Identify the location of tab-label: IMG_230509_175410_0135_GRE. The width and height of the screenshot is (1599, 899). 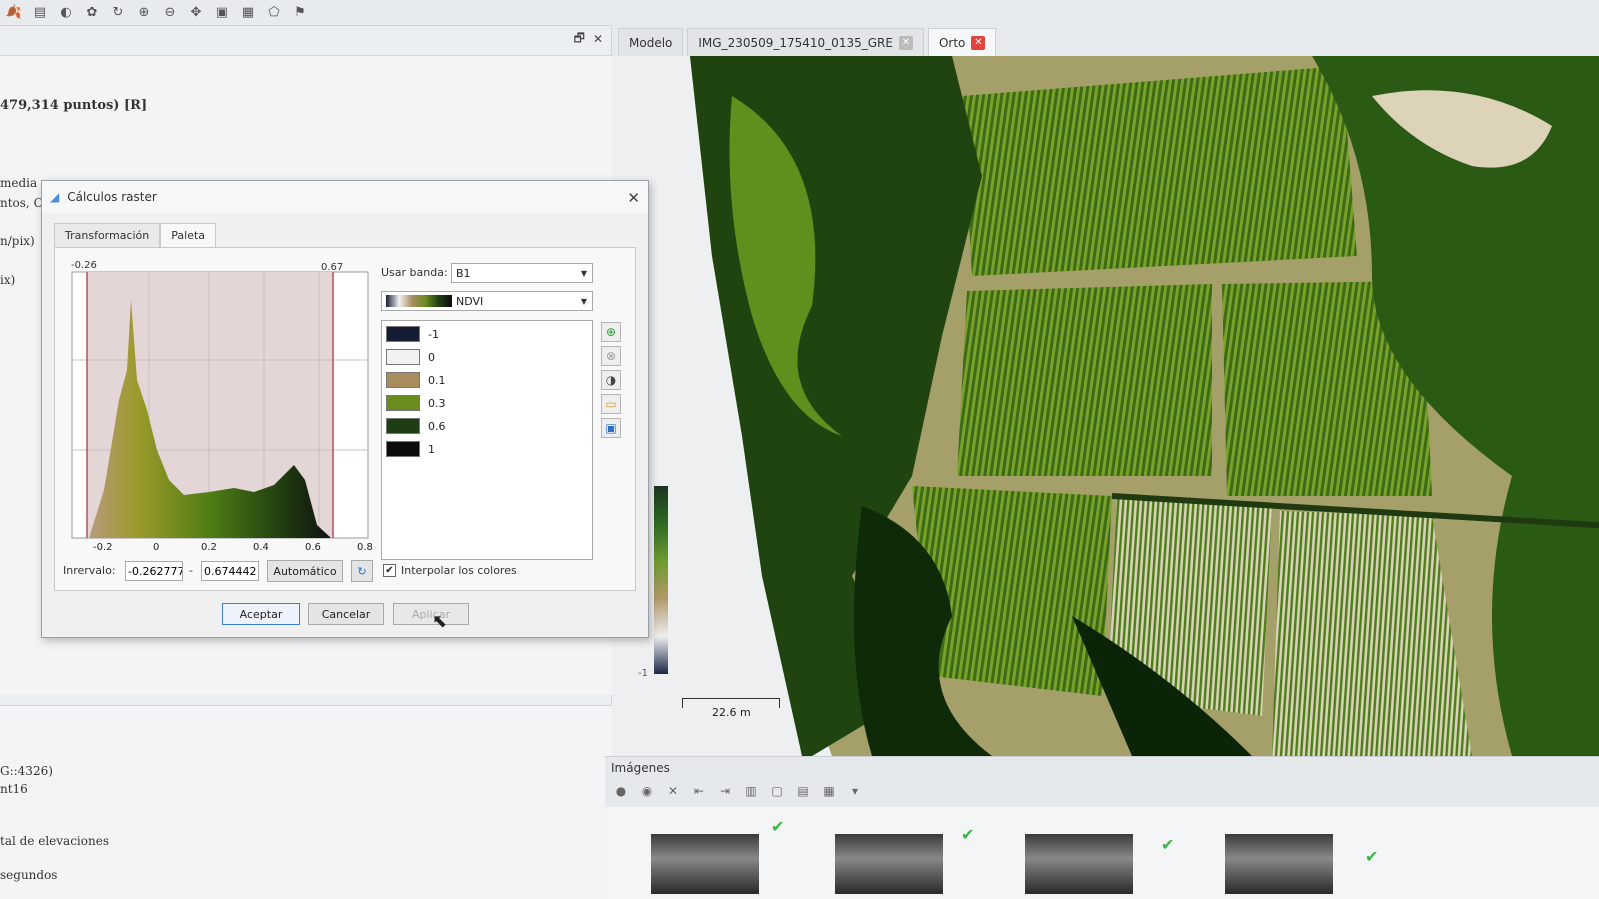
(795, 42).